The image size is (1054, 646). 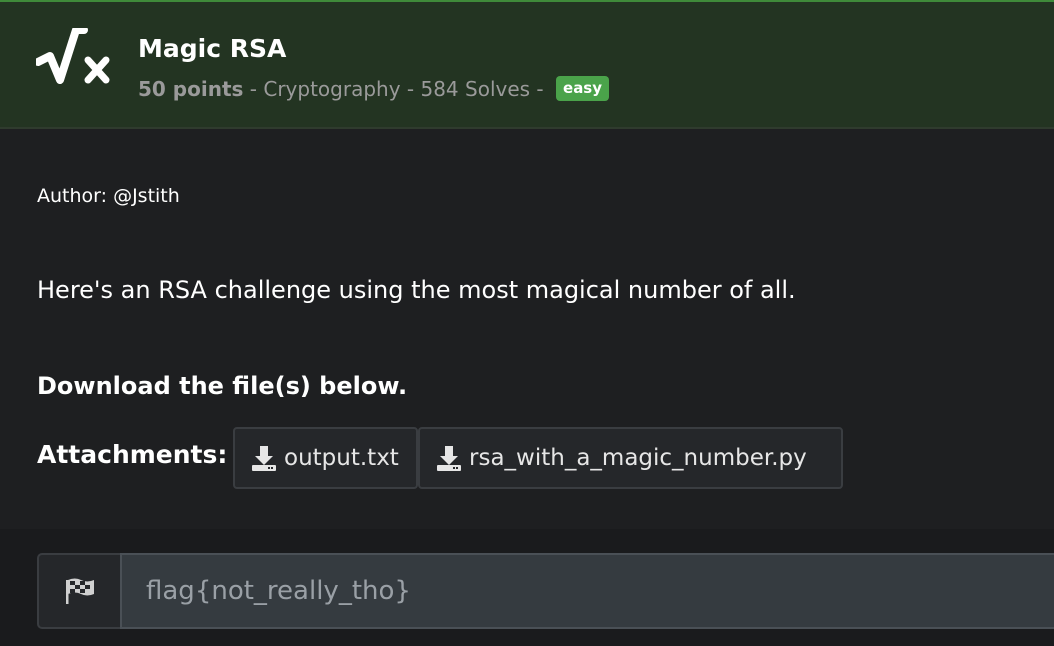 I want to click on challenge-title: Magic RSA, so click(x=212, y=48).